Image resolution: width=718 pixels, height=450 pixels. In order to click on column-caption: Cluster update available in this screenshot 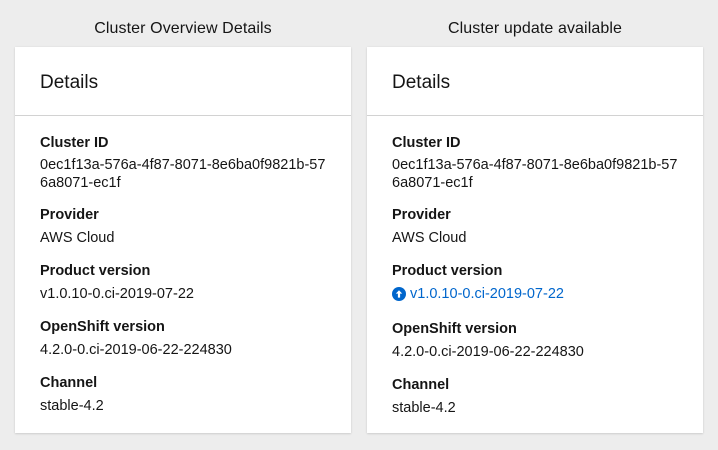, I will do `click(535, 28)`.